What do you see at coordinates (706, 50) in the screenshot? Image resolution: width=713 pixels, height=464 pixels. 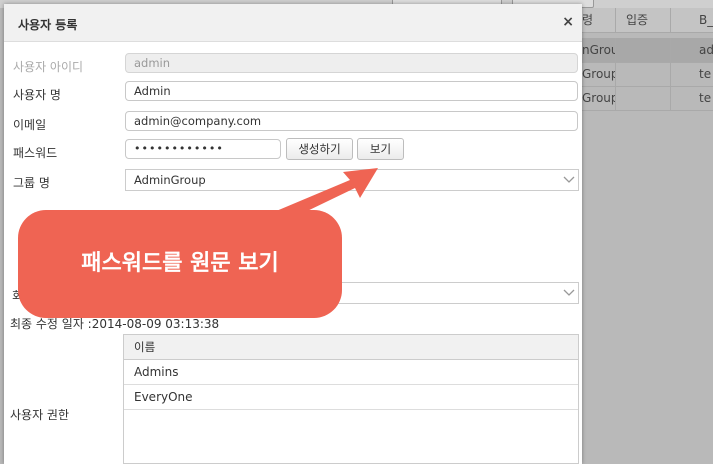 I see `grid-cell: ad` at bounding box center [706, 50].